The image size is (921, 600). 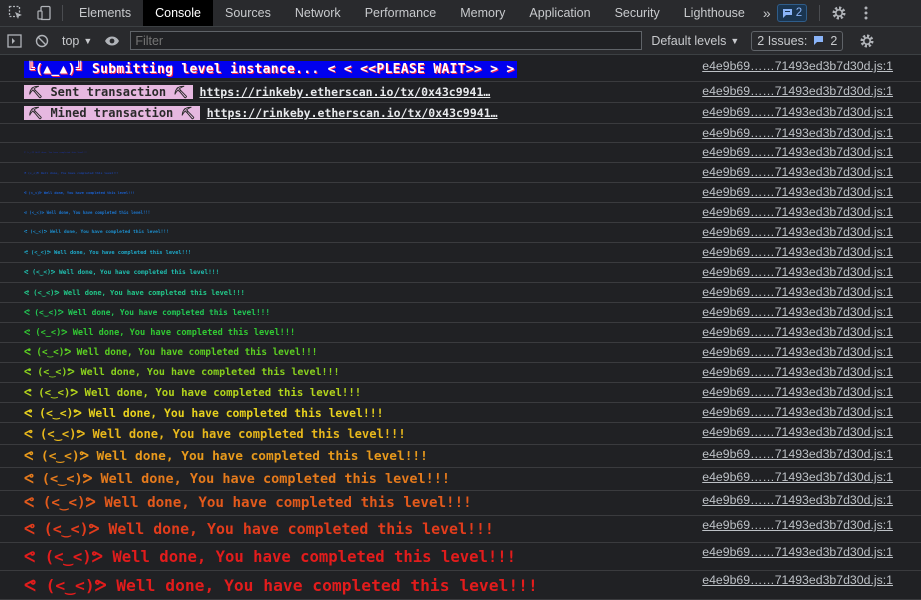 I want to click on context-selector: top ▼, so click(x=77, y=41).